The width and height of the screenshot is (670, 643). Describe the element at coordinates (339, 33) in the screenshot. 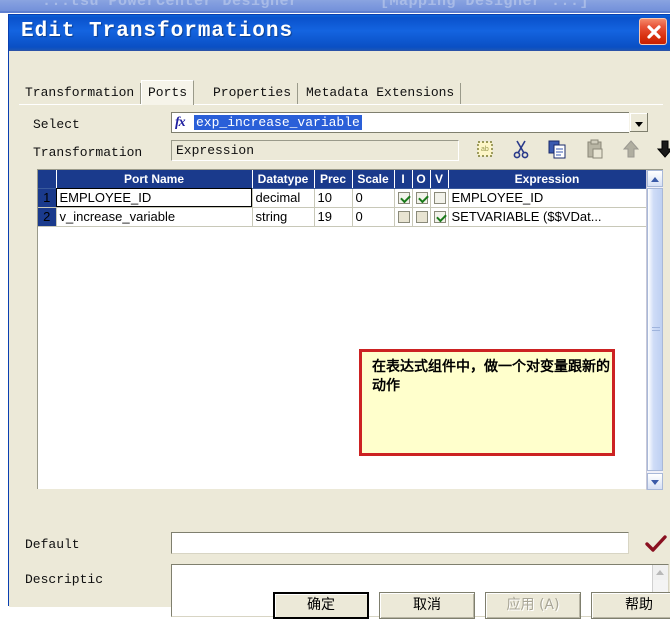

I see `dialog-title-bar: Edit Transformations` at that location.